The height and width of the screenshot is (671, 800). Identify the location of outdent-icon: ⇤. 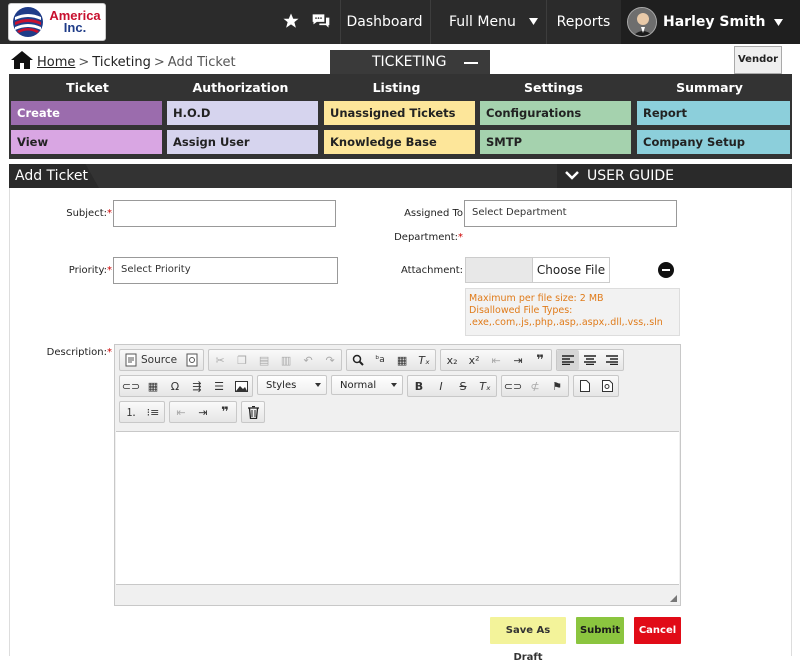
(496, 360).